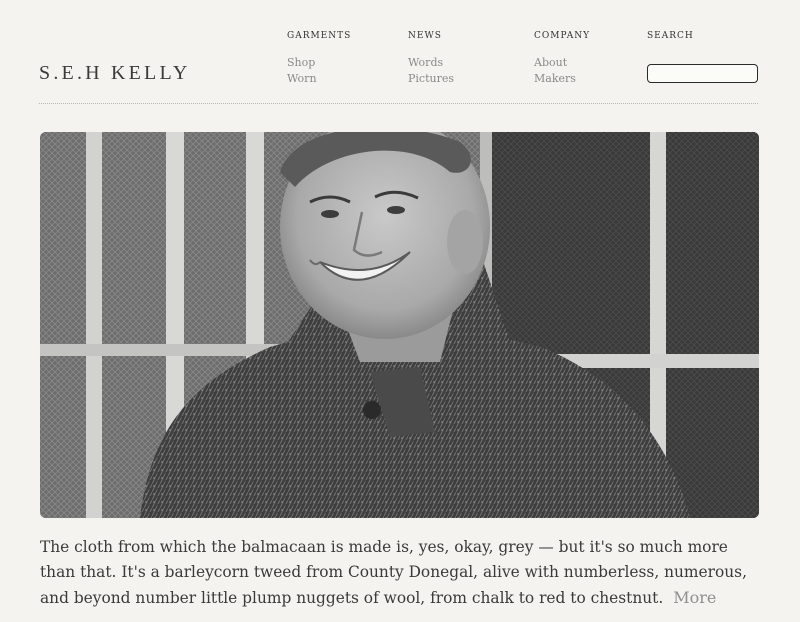 The width and height of the screenshot is (800, 622). Describe the element at coordinates (670, 36) in the screenshot. I see `nav-heading-search: SEARCH` at that location.